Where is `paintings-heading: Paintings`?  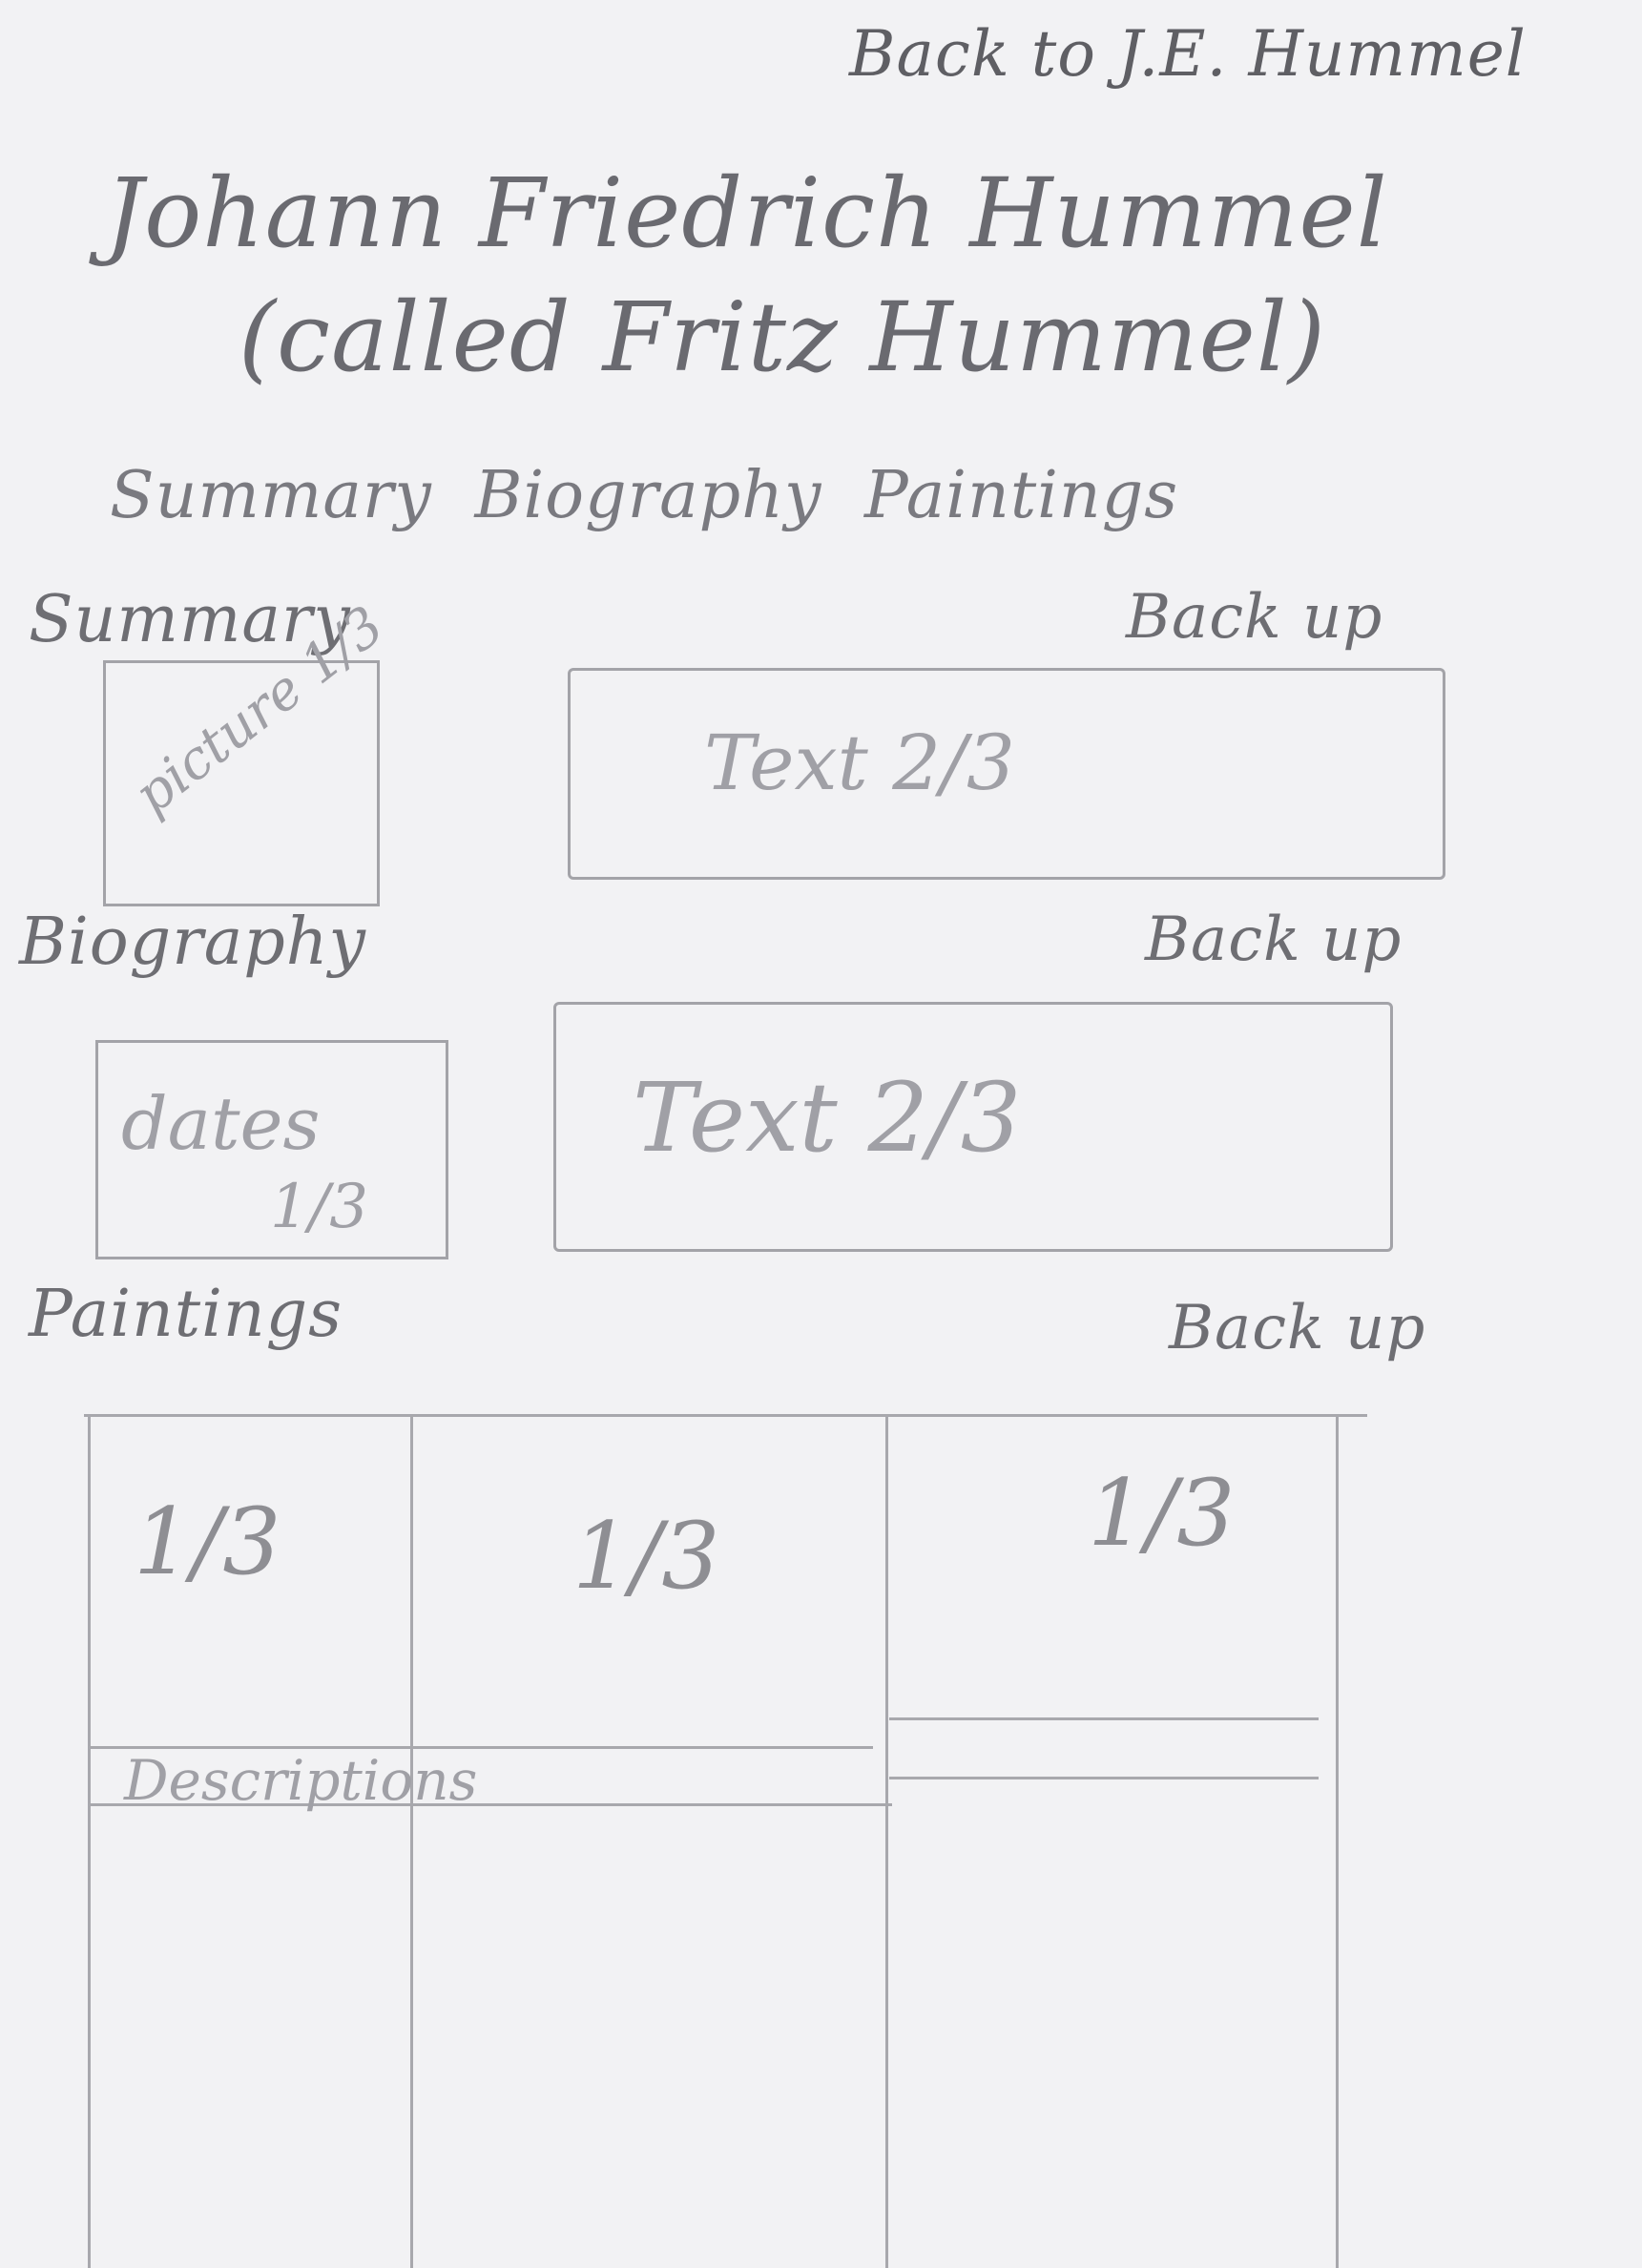
paintings-heading: Paintings is located at coordinates (186, 1314).